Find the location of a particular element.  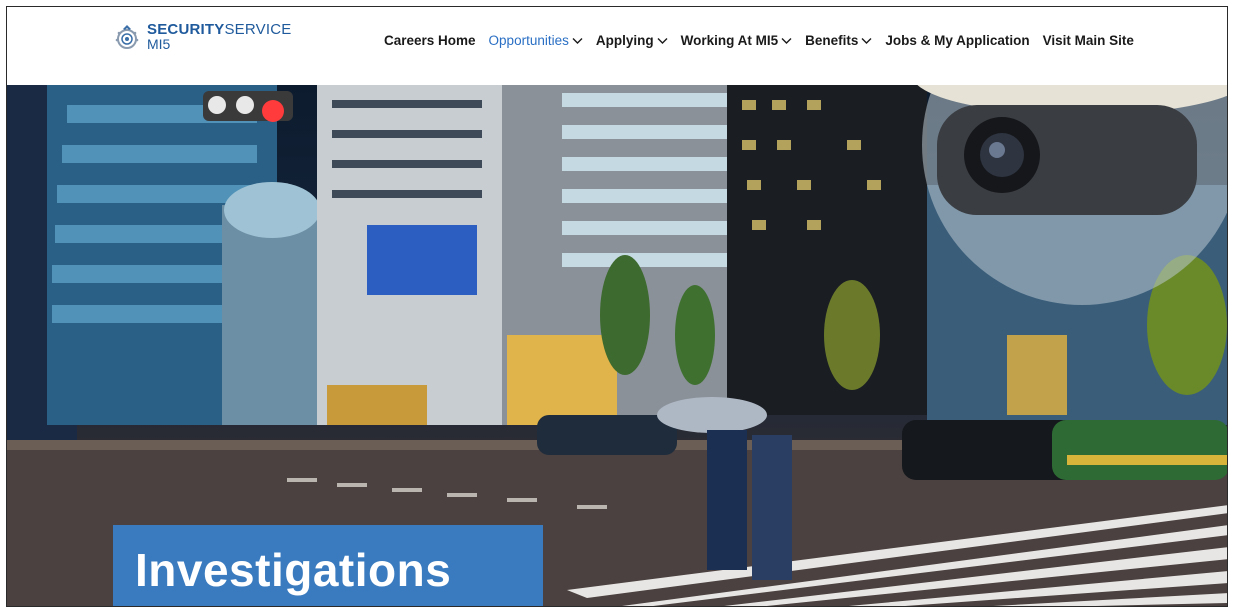

nav-label: Opportunities is located at coordinates (528, 40).